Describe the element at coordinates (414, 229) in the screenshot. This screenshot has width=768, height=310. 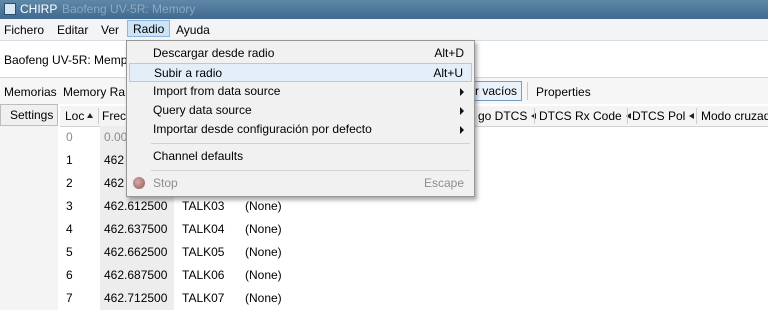
I see `table-row: 4 462.637500 TALK04 (None)` at that location.